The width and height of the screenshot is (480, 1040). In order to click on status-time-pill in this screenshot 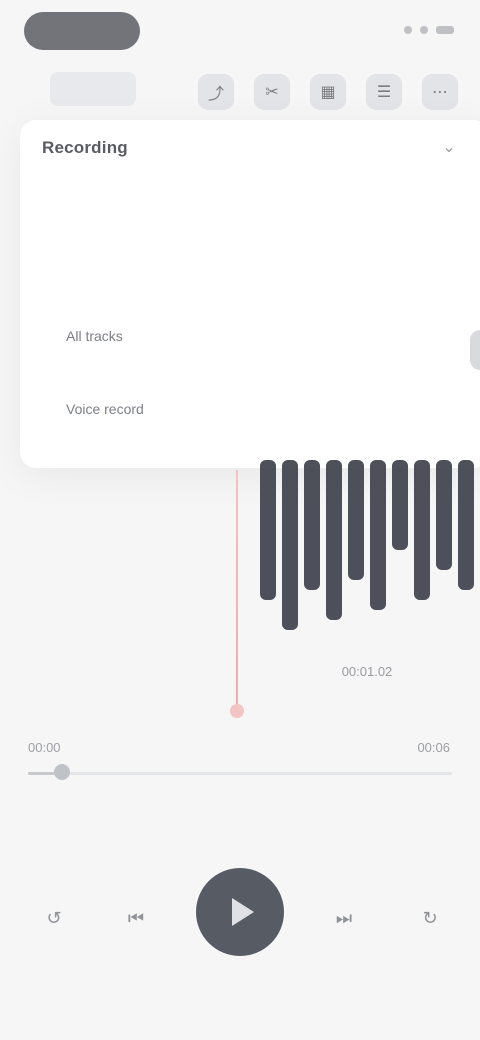, I will do `click(82, 31)`.